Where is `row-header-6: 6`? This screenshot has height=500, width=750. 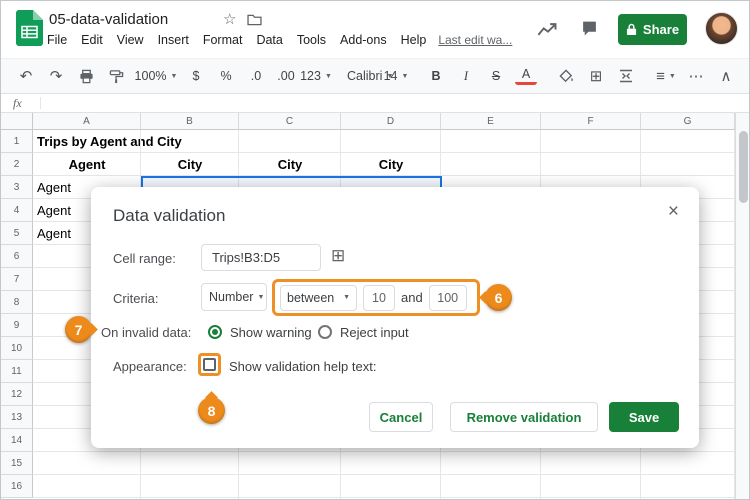
row-header-6: 6 is located at coordinates (17, 256).